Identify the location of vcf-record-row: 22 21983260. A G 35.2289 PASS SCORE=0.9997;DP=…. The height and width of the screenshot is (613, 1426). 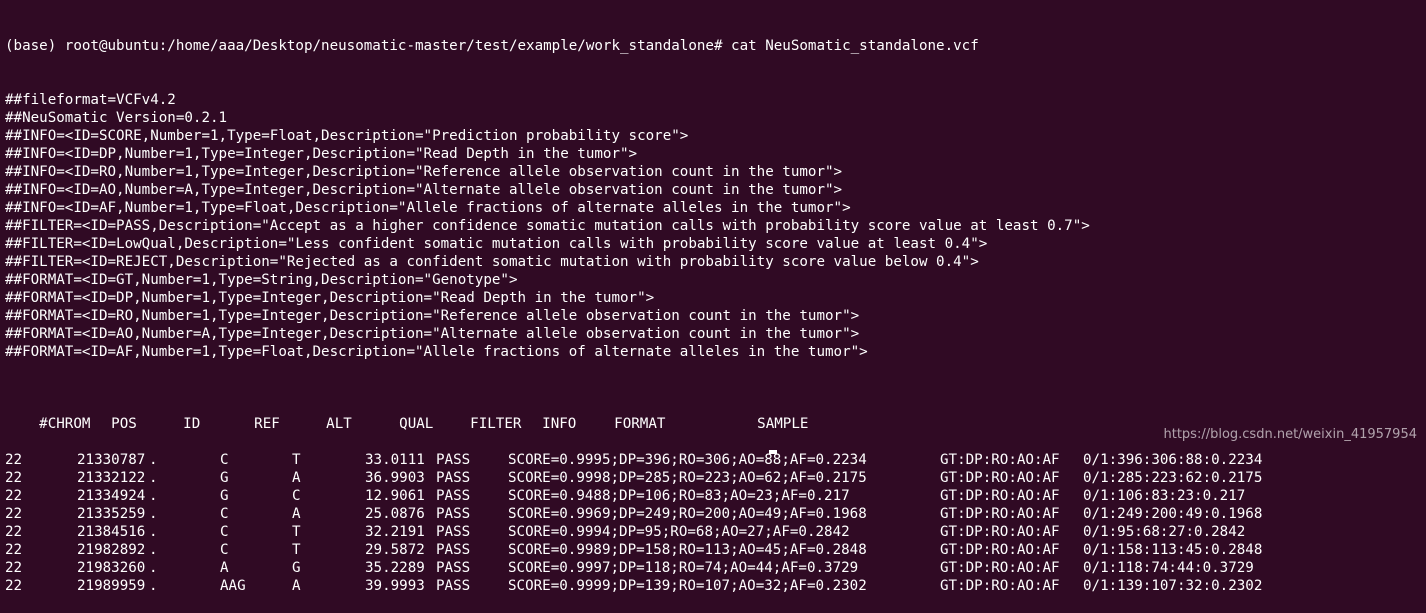
(715, 568).